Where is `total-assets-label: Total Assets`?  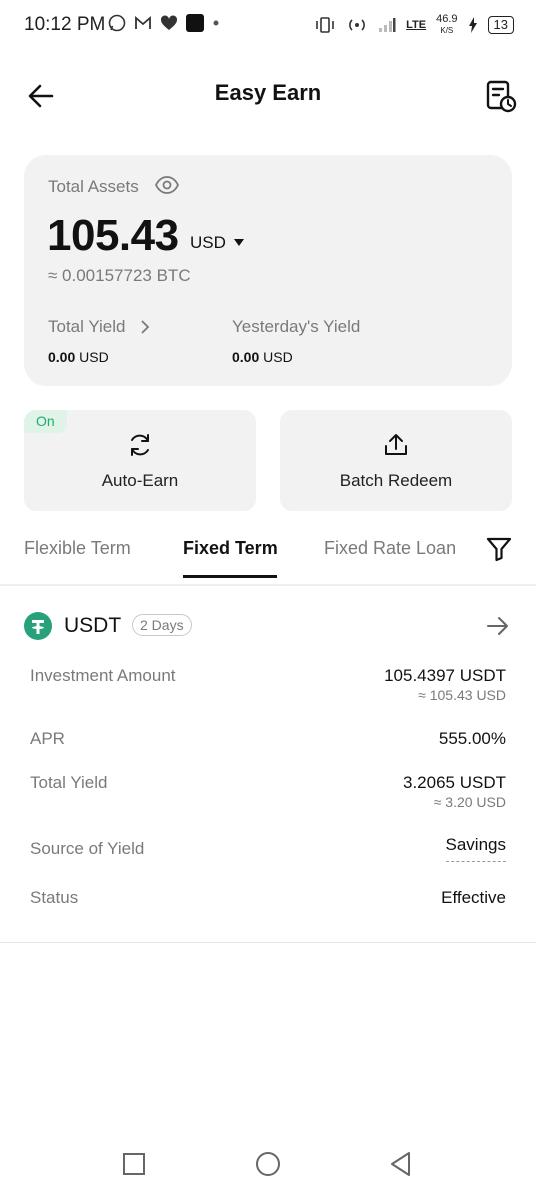 total-assets-label: Total Assets is located at coordinates (93, 186).